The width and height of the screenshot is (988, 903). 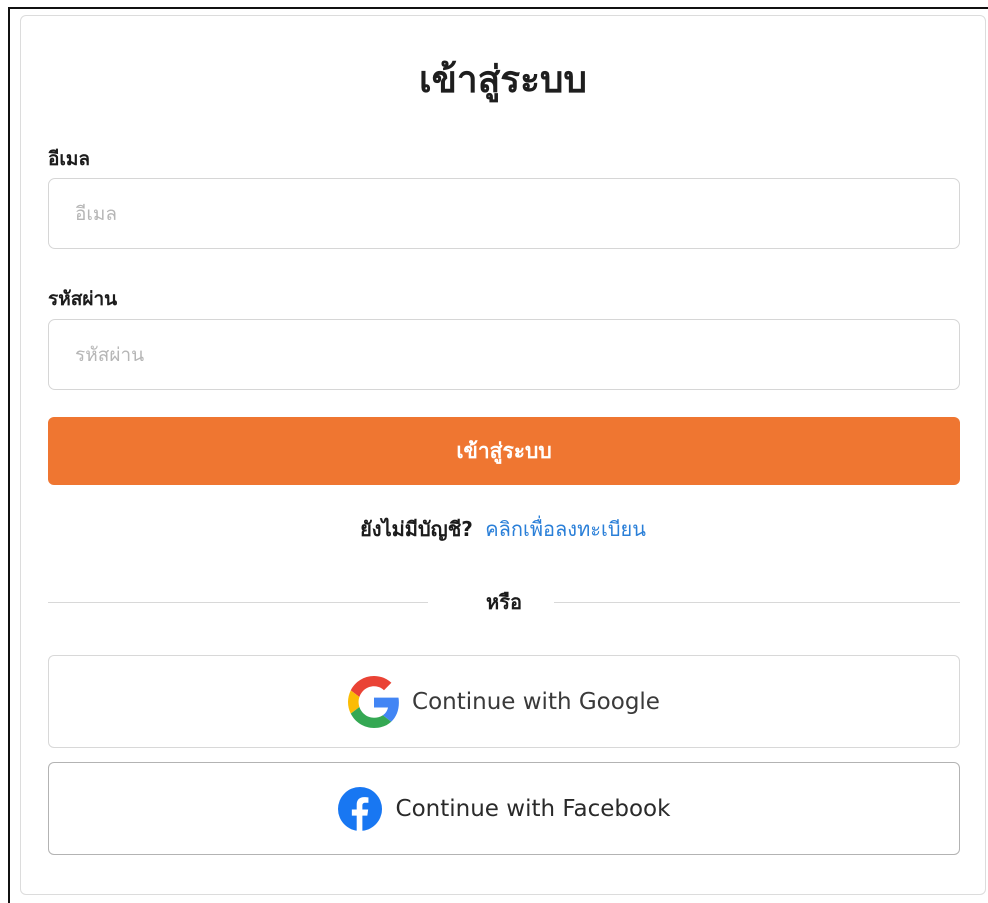 I want to click on google-g-icon, so click(x=374, y=701).